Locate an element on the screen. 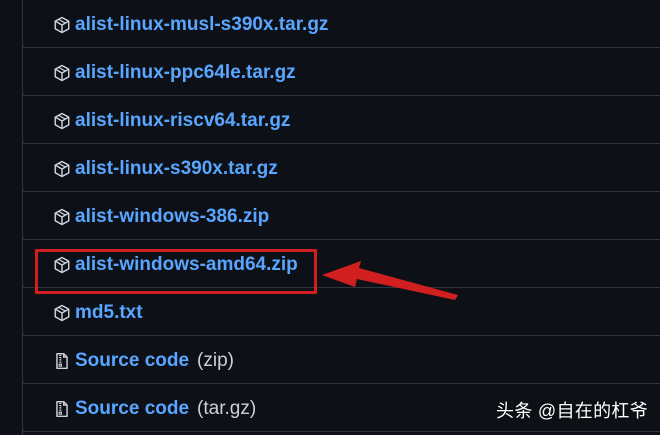 The height and width of the screenshot is (435, 660). asset-row: md5.txt is located at coordinates (341, 312).